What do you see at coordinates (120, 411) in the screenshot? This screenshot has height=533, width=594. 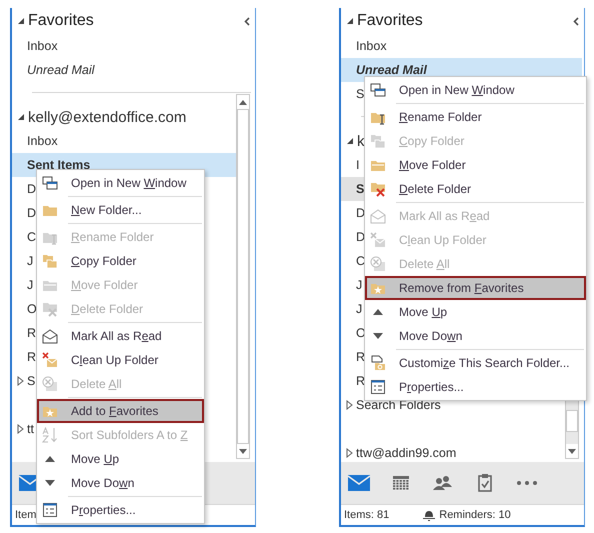 I see `menu-item: Add to Favorites` at bounding box center [120, 411].